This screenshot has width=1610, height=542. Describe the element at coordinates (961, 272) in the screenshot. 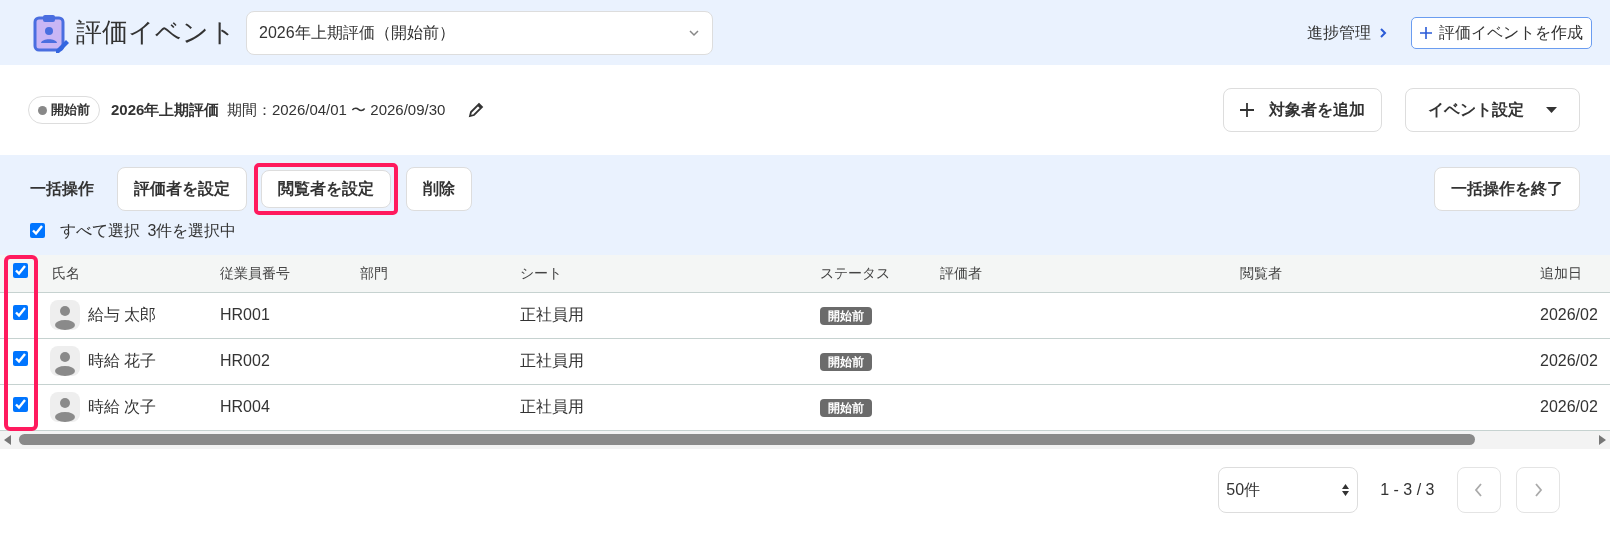

I see `column-header: 評価者` at that location.